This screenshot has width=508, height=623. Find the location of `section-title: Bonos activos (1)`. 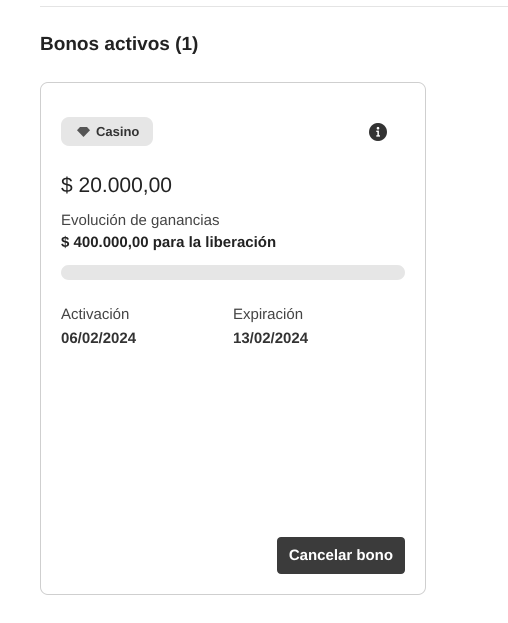

section-title: Bonos activos (1) is located at coordinates (120, 45).